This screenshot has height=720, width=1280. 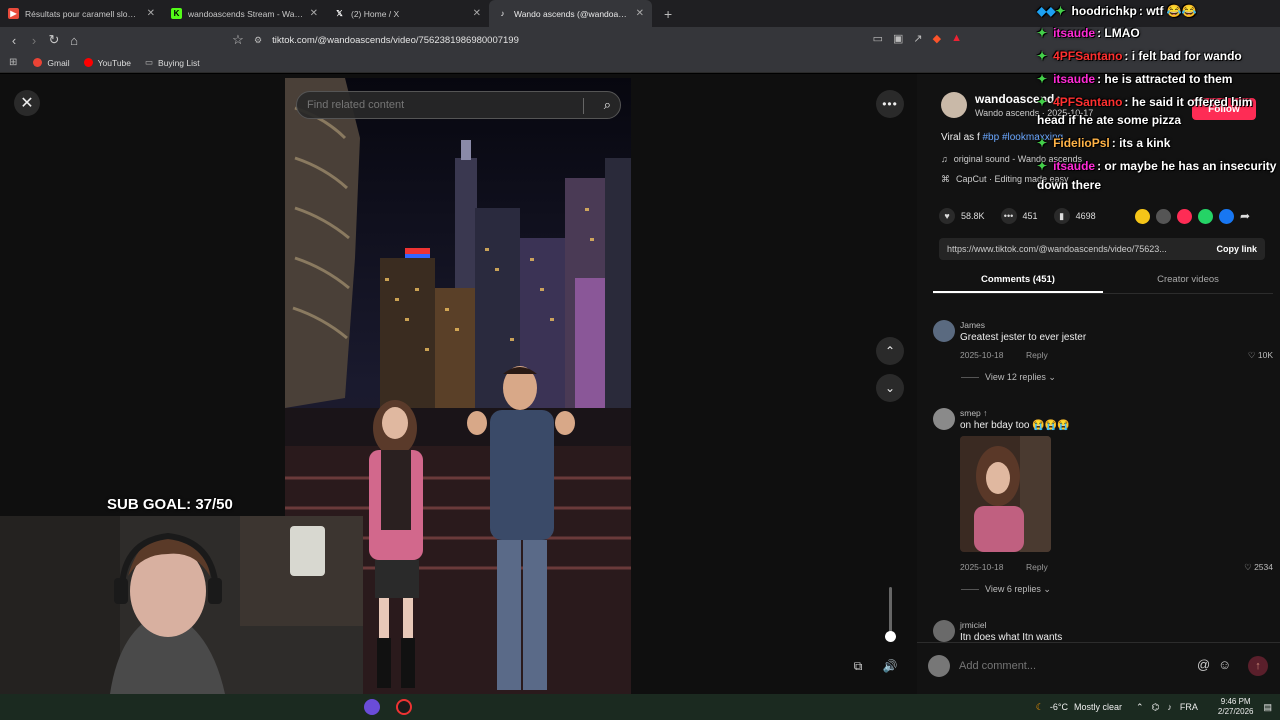 I want to click on like-count: 58.8K, so click(x=973, y=216).